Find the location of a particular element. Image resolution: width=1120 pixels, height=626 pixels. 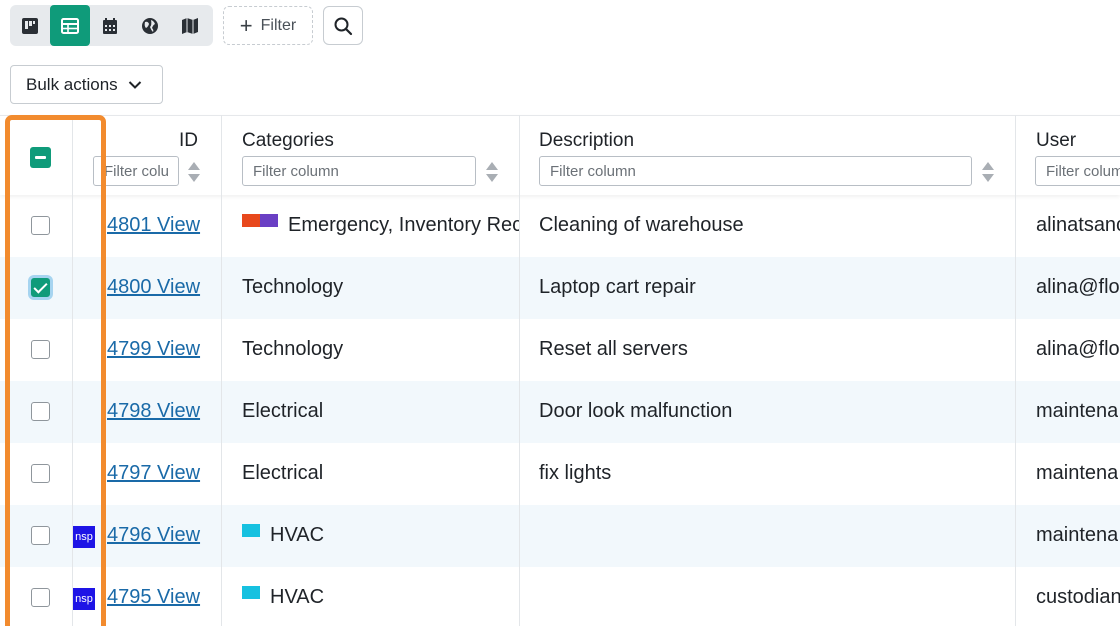

search-icon is located at coordinates (343, 26).